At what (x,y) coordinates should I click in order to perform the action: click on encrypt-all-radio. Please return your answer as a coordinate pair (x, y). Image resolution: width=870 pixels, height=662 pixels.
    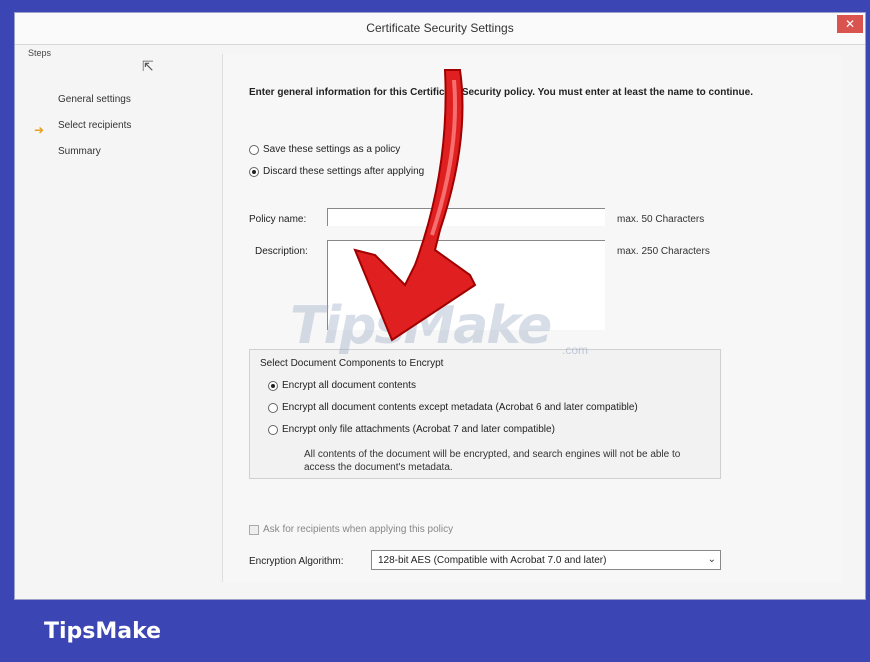
    Looking at the image, I should click on (273, 385).